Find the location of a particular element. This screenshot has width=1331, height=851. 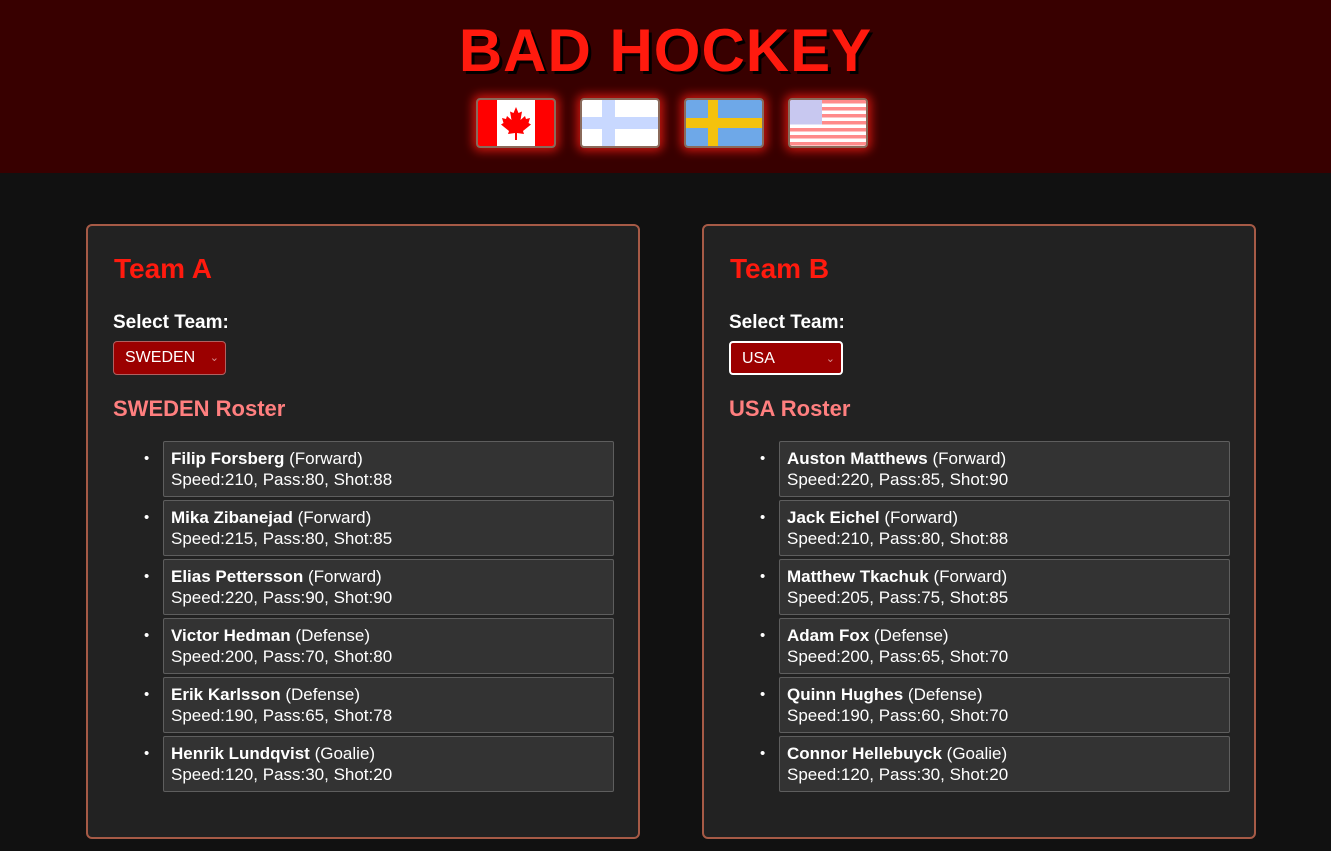

team-b-selected-value: USA is located at coordinates (758, 358).